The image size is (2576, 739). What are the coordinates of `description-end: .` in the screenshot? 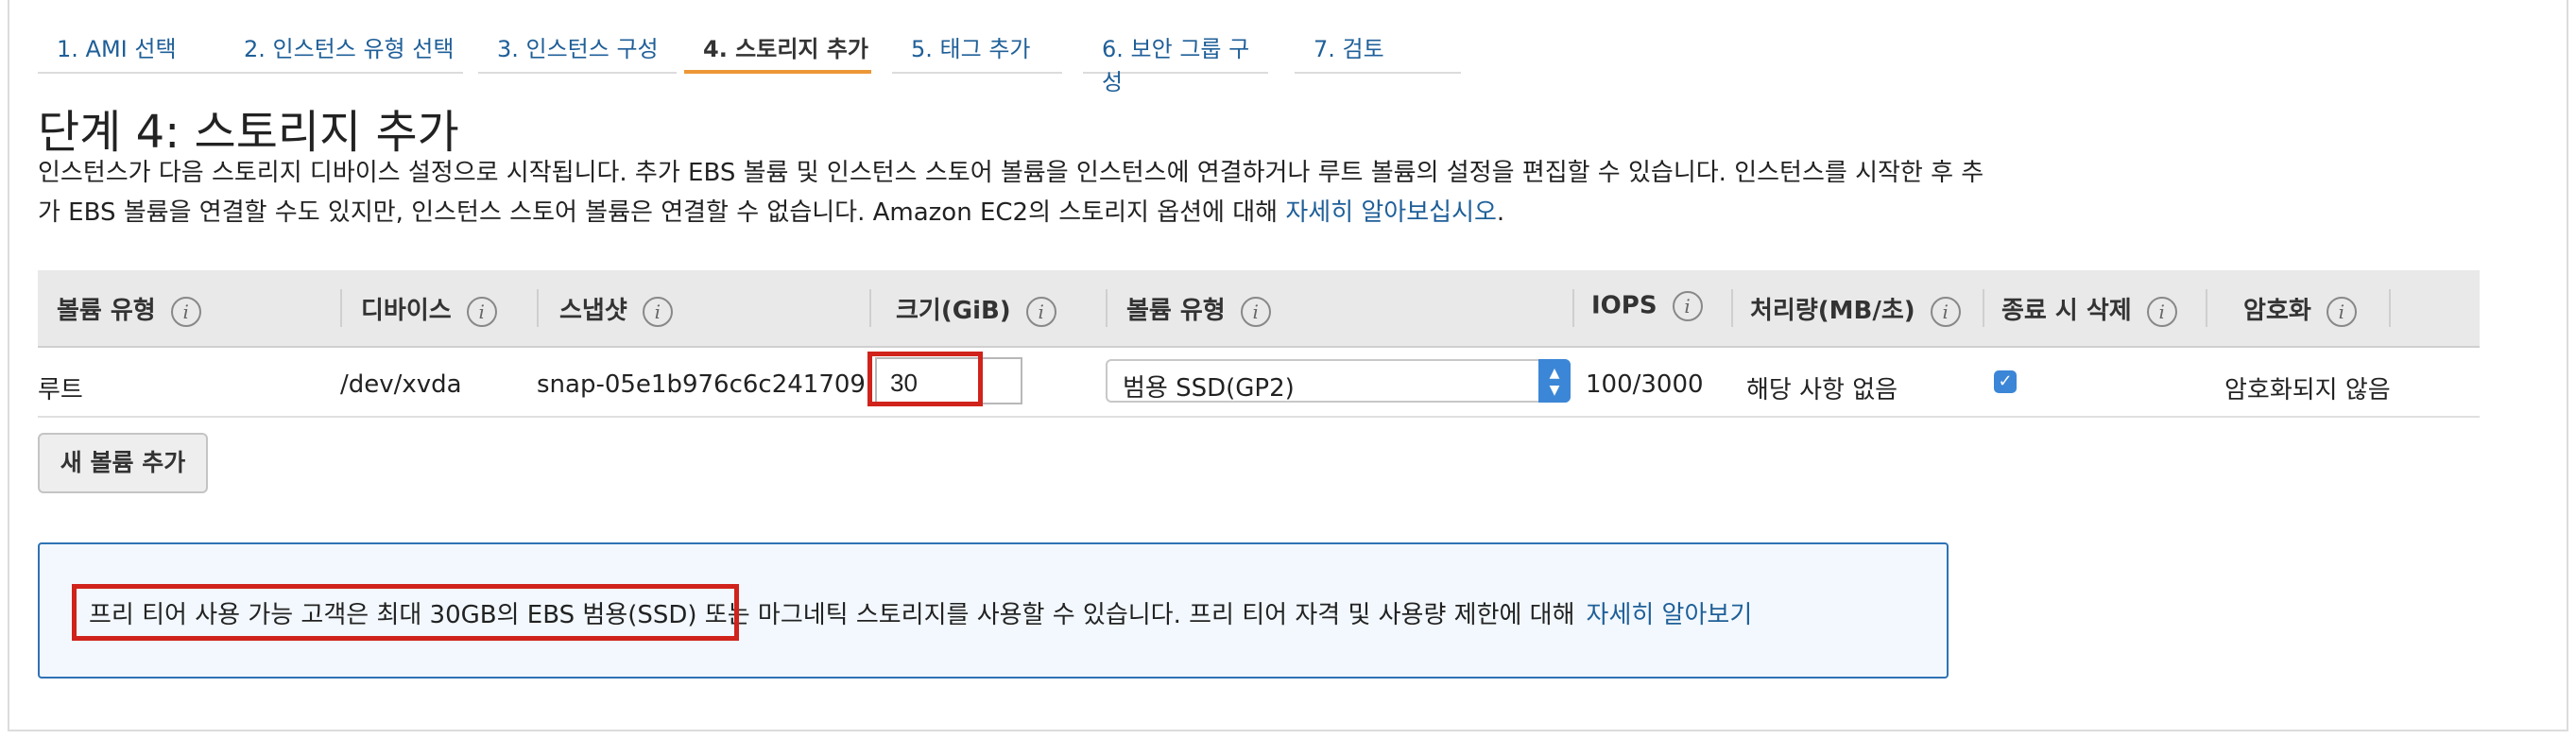 It's located at (1500, 212).